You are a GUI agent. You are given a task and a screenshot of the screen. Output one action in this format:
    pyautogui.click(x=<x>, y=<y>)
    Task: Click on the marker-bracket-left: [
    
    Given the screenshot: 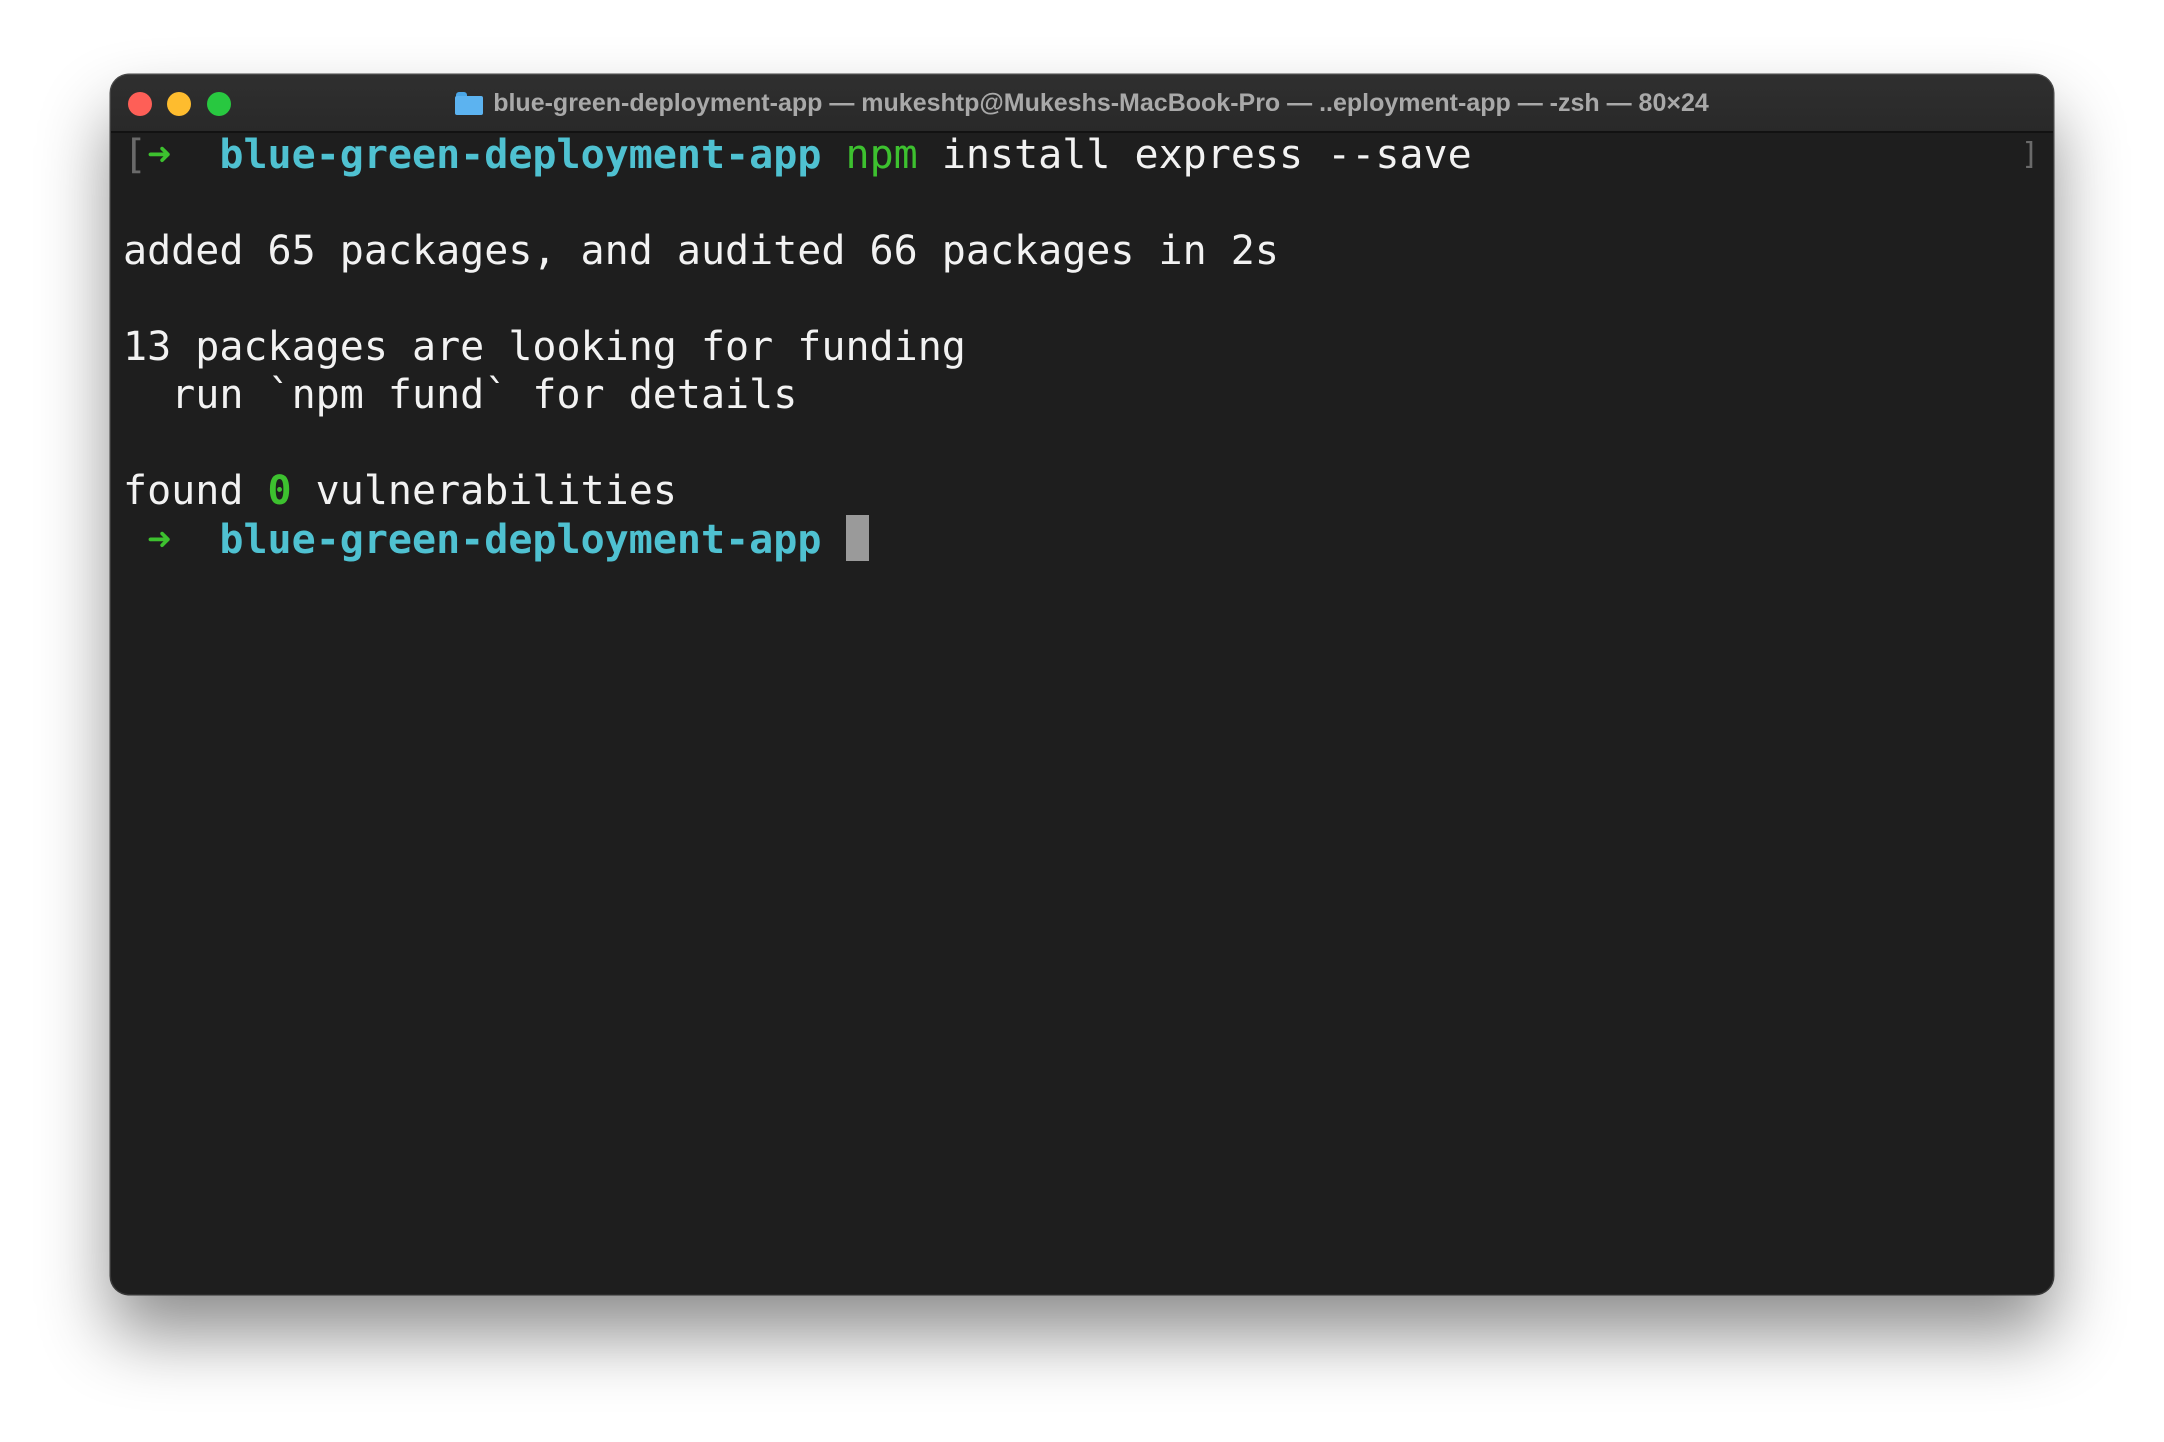 What is the action you would take?
    pyautogui.click(x=135, y=155)
    